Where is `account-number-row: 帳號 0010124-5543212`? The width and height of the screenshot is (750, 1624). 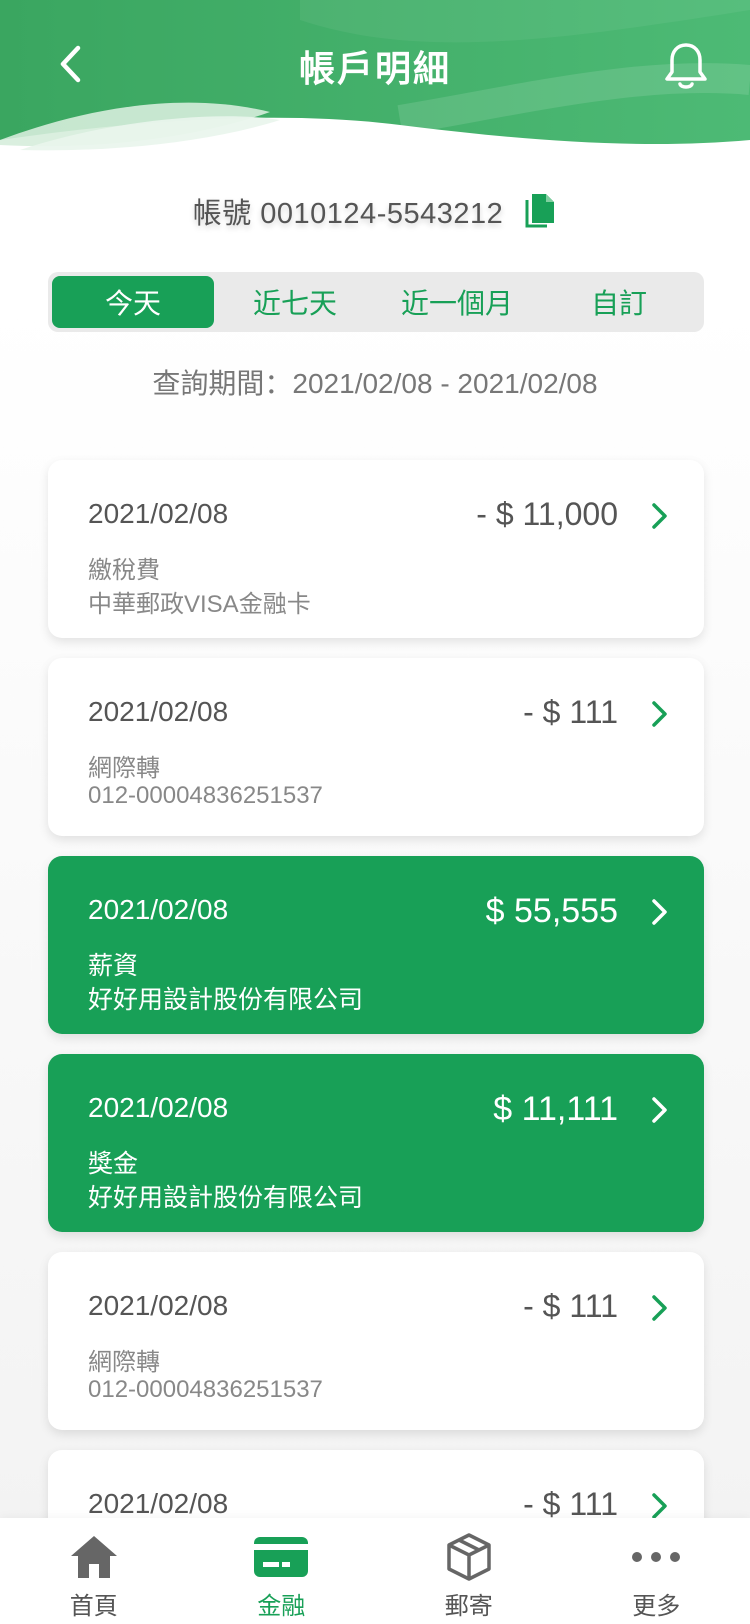 account-number-row: 帳號 0010124-5543212 is located at coordinates (375, 211).